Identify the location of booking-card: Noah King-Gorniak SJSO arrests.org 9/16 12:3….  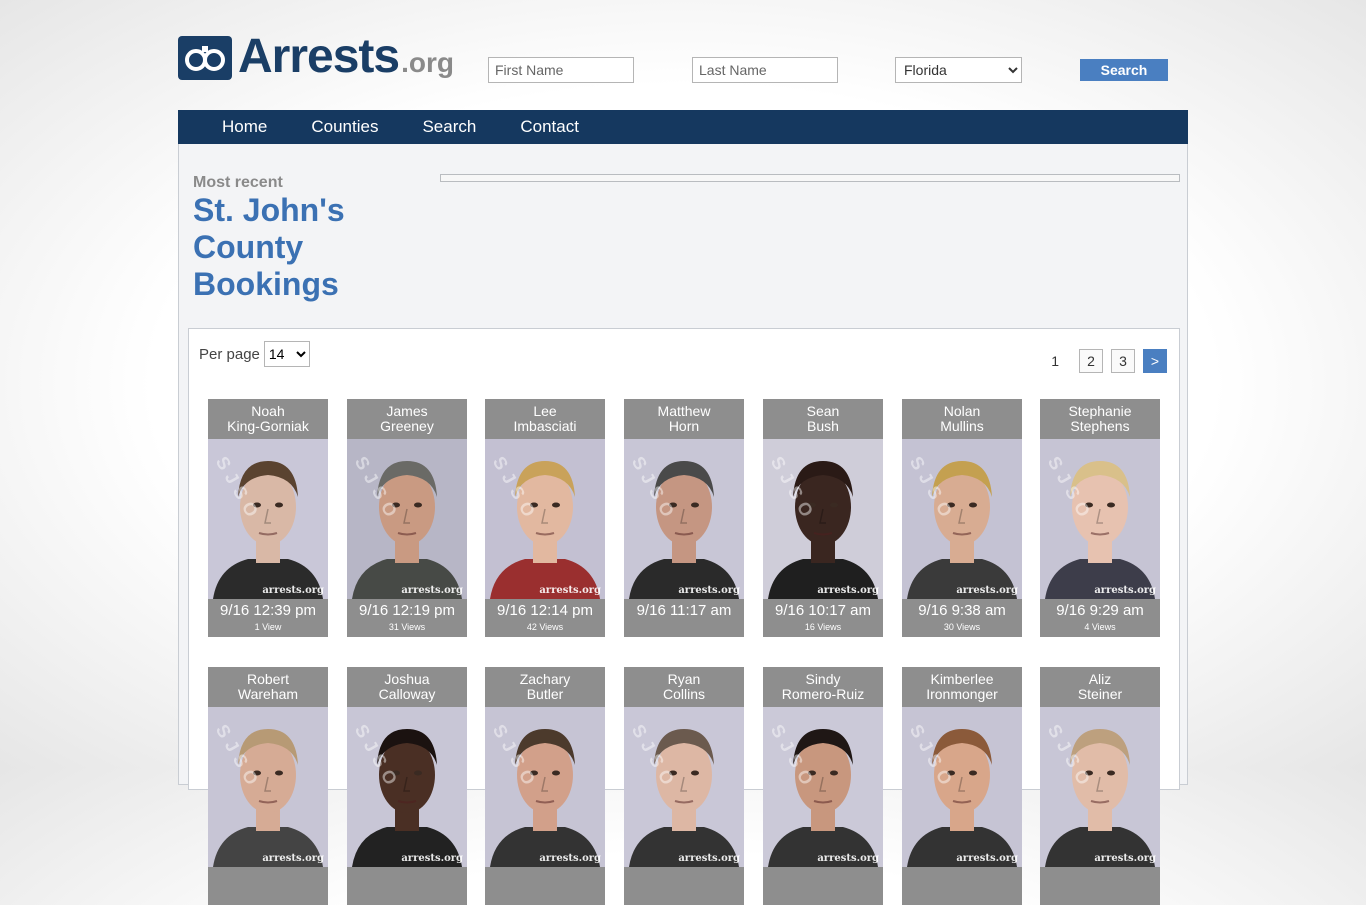
(268, 518).